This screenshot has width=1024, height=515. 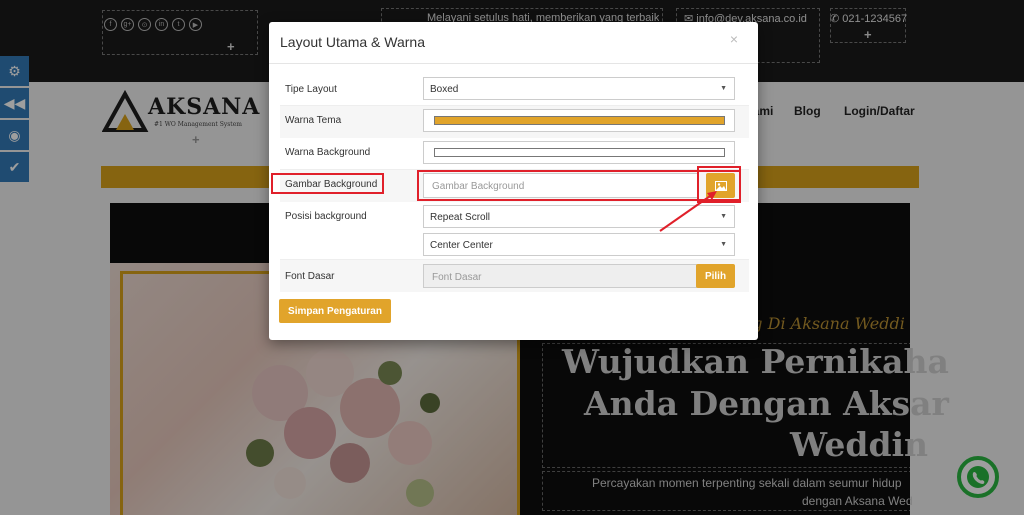 What do you see at coordinates (560, 276) in the screenshot?
I see `font-dasar-input: Font Dasar` at bounding box center [560, 276].